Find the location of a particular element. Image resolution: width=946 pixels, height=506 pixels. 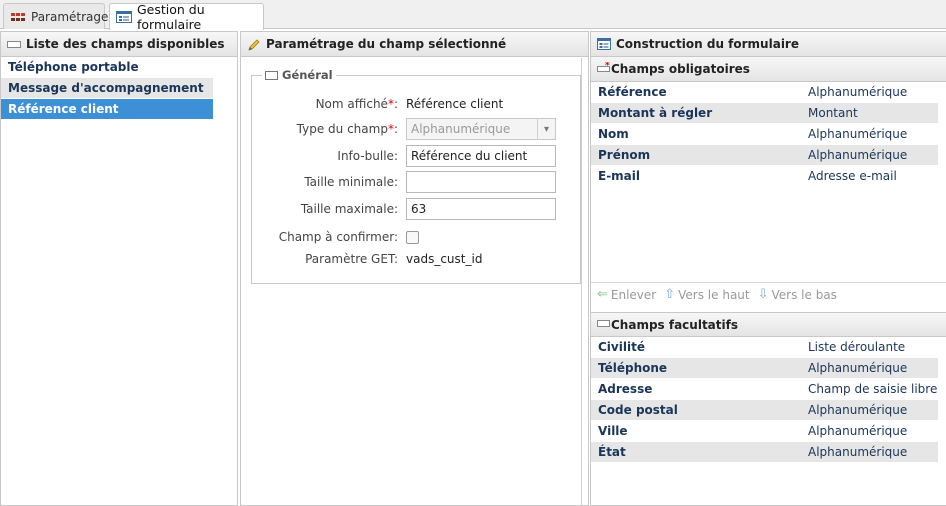

legend-label: Général is located at coordinates (307, 75).